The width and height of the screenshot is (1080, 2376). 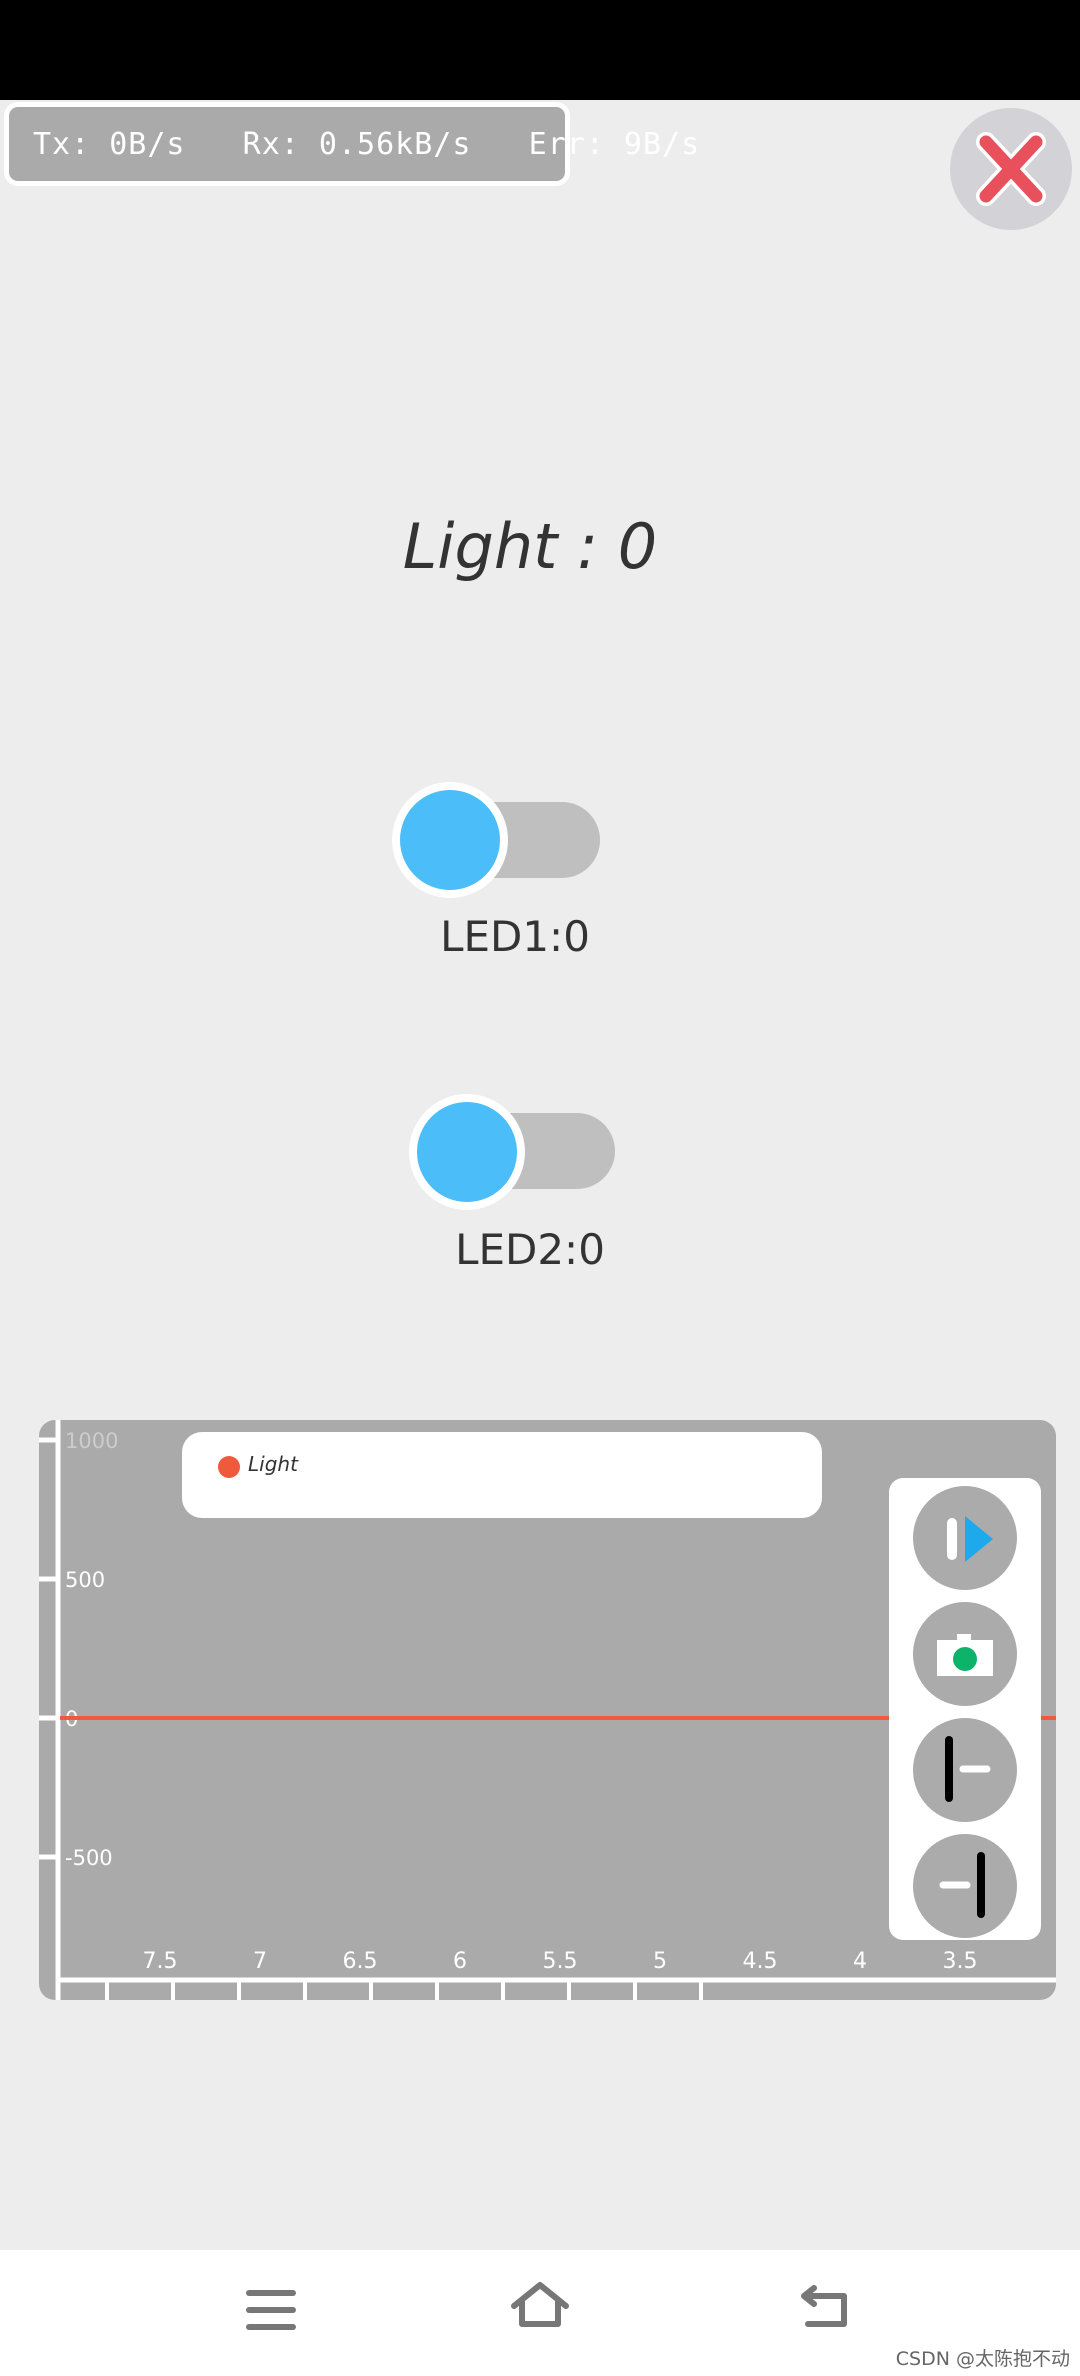 What do you see at coordinates (960, 1961) in the screenshot?
I see `x-tick-label: 3.5` at bounding box center [960, 1961].